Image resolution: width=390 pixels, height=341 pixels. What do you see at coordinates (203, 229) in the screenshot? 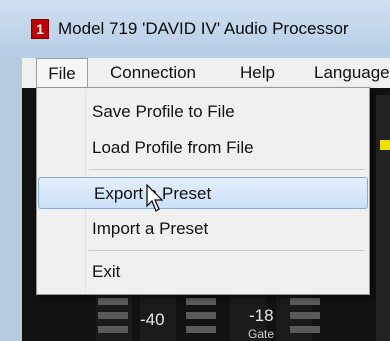
I see `menu-item-import-preset: Import a Preset` at bounding box center [203, 229].